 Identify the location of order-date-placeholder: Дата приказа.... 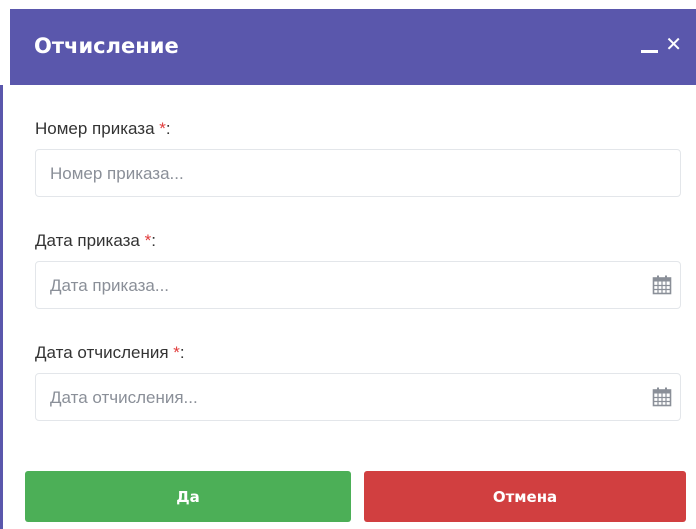
(110, 285).